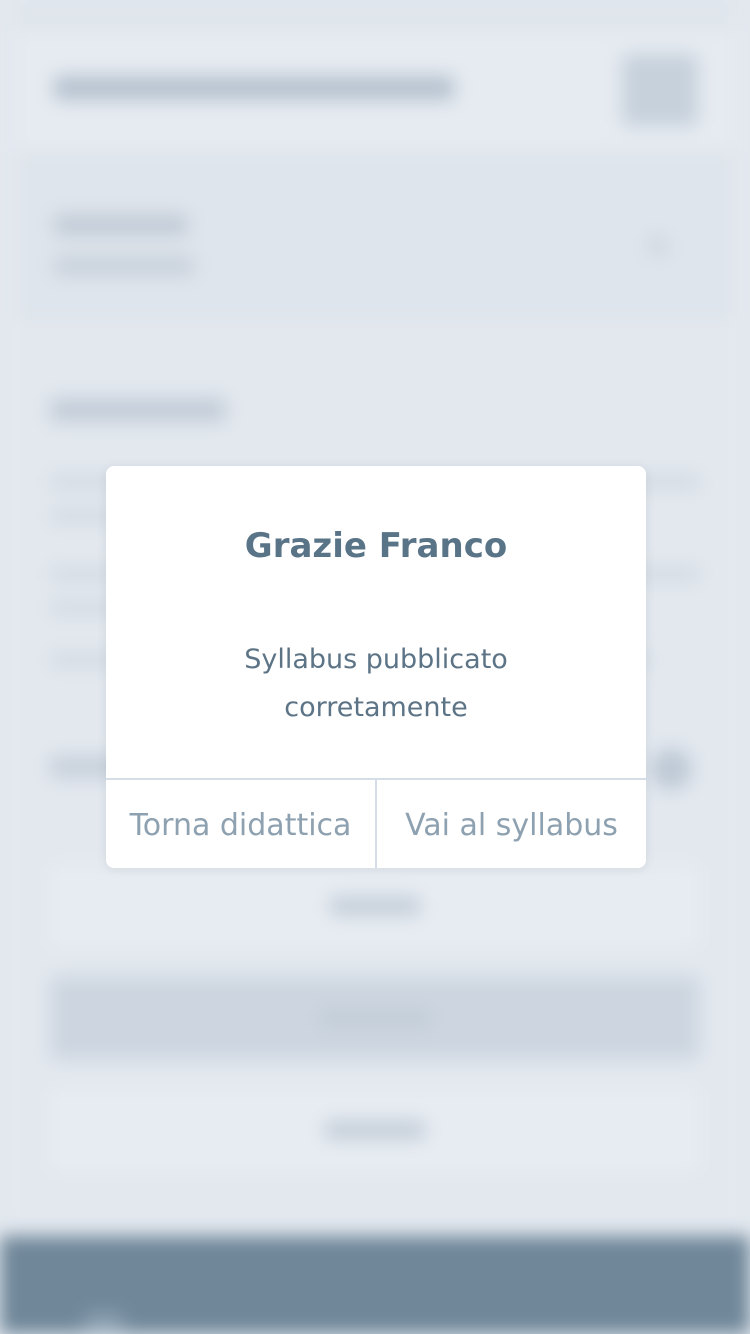  What do you see at coordinates (511, 824) in the screenshot?
I see `go-to-syllabus-button: Vai al syllabus` at bounding box center [511, 824].